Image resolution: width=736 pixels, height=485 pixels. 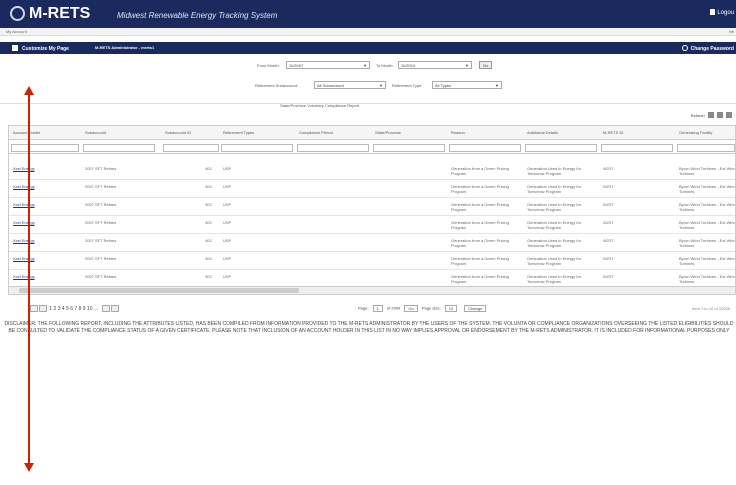 What do you see at coordinates (542, 132) in the screenshot?
I see `column-header: Additional Details` at bounding box center [542, 132].